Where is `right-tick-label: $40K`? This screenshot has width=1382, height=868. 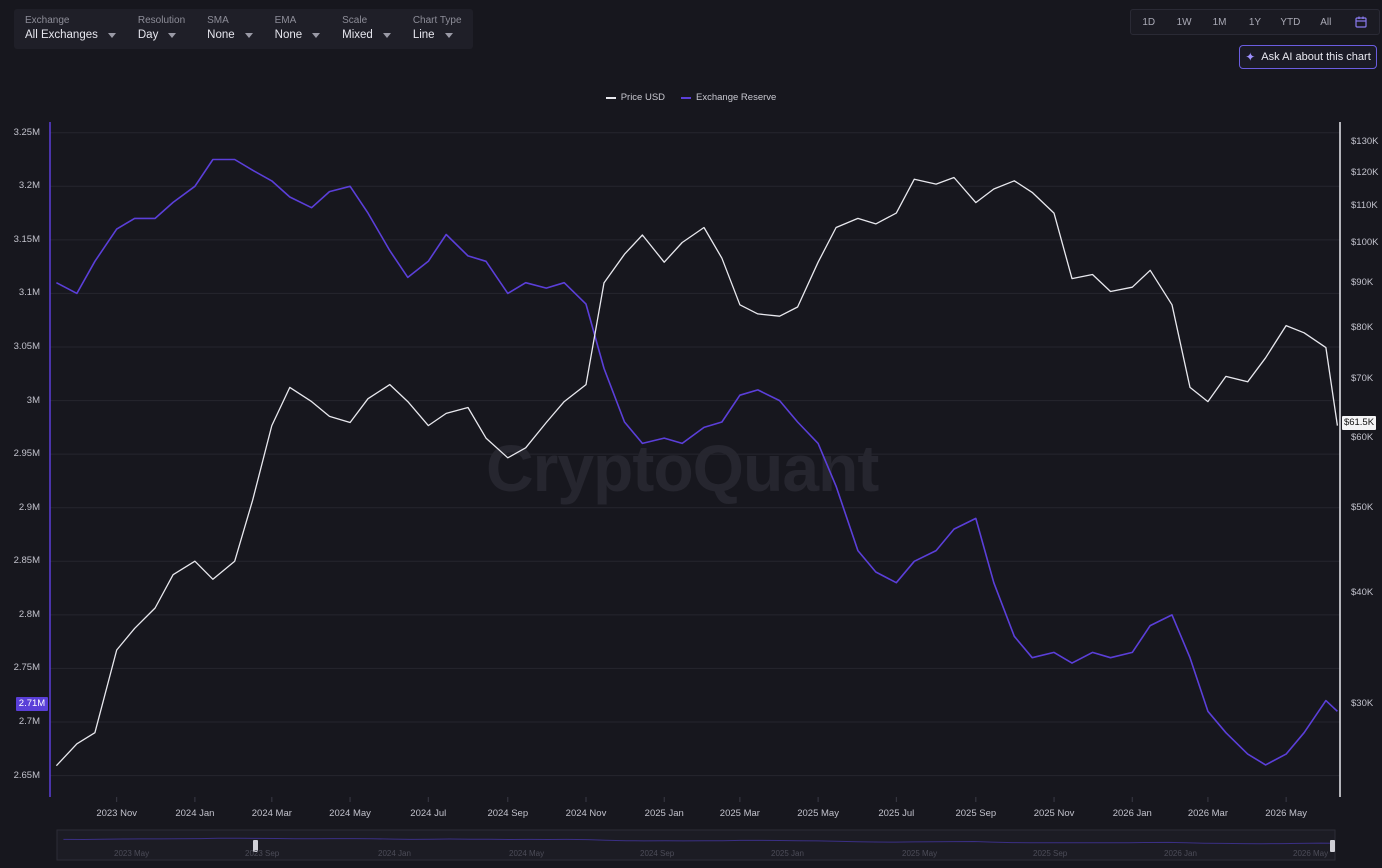
right-tick-label: $40K is located at coordinates (1362, 593).